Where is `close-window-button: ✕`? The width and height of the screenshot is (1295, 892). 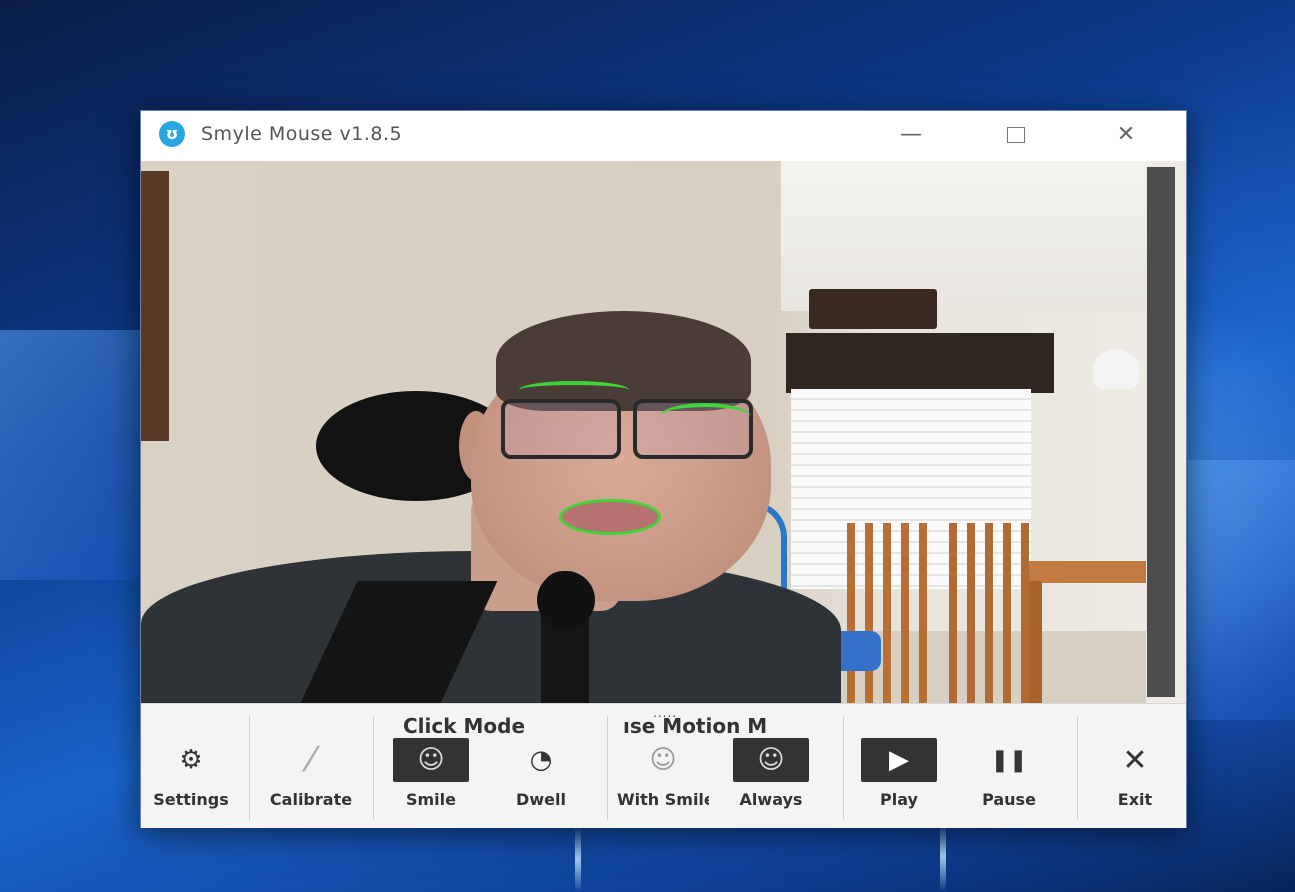 close-window-button: ✕ is located at coordinates (1126, 135).